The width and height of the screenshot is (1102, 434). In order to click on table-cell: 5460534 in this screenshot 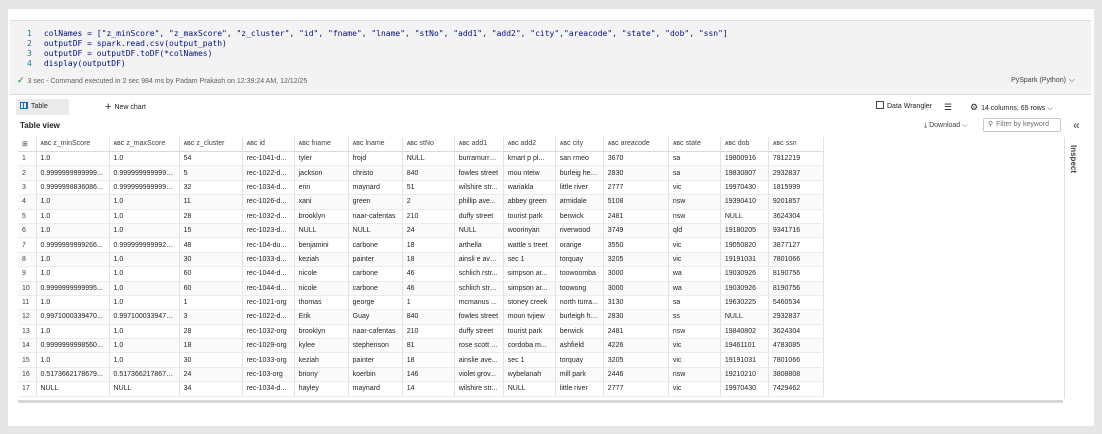, I will do `click(796, 303)`.